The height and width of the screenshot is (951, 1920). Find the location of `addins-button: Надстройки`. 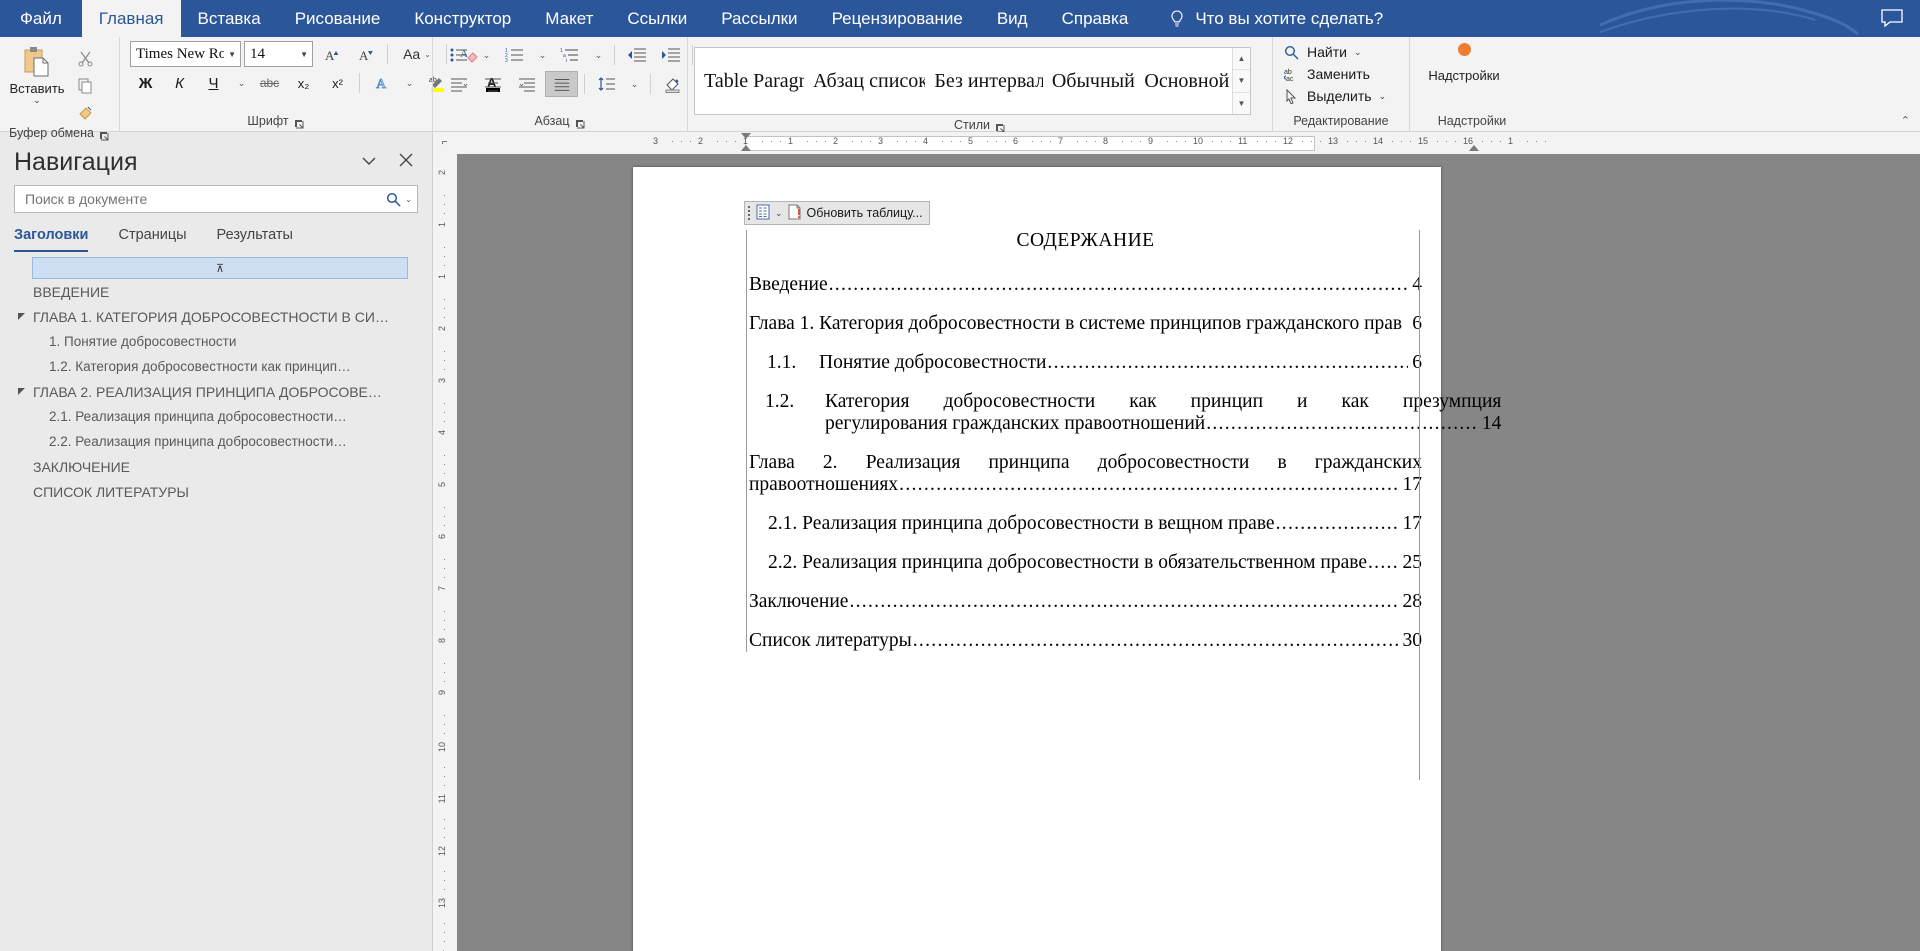

addins-button: Надстройки is located at coordinates (1464, 63).